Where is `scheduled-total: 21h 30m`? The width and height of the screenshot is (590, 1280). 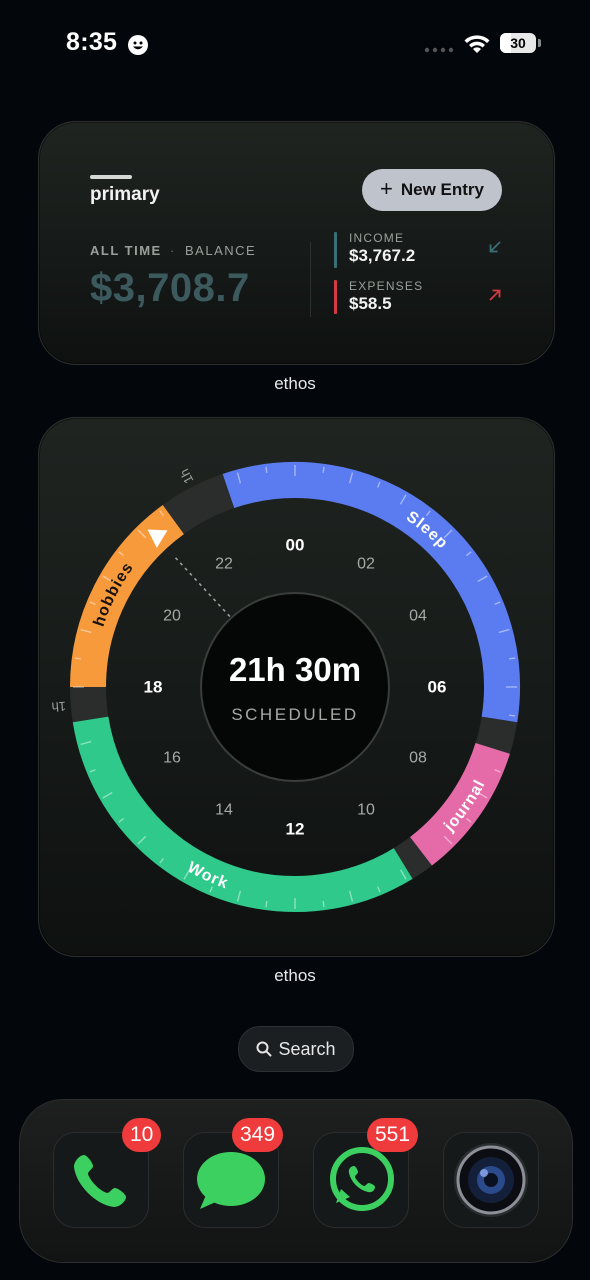
scheduled-total: 21h 30m is located at coordinates (295, 669).